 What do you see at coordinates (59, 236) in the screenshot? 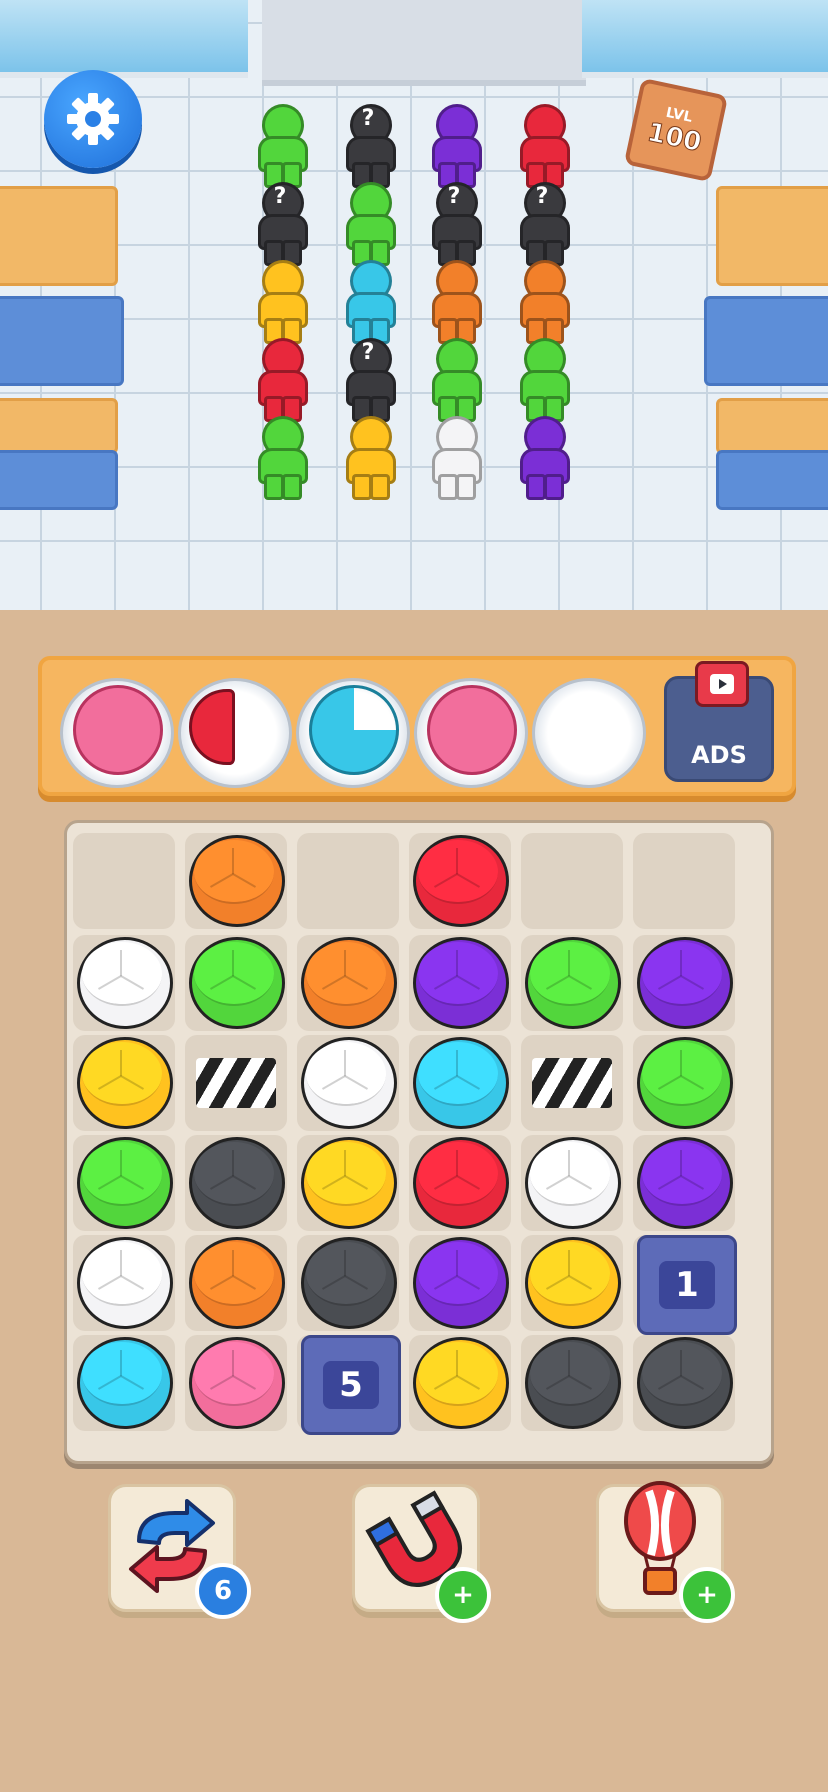
I see `counter-left-top` at bounding box center [59, 236].